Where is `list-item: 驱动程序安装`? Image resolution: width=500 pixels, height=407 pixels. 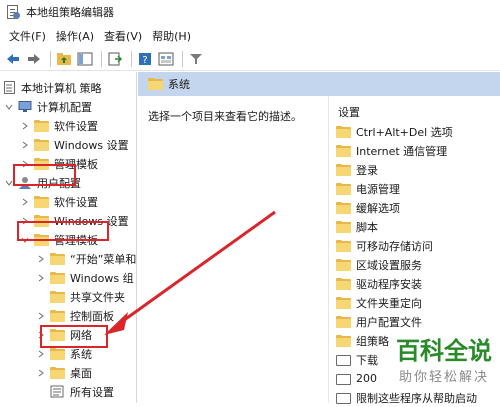 list-item: 驱动程序安装 is located at coordinates (379, 283).